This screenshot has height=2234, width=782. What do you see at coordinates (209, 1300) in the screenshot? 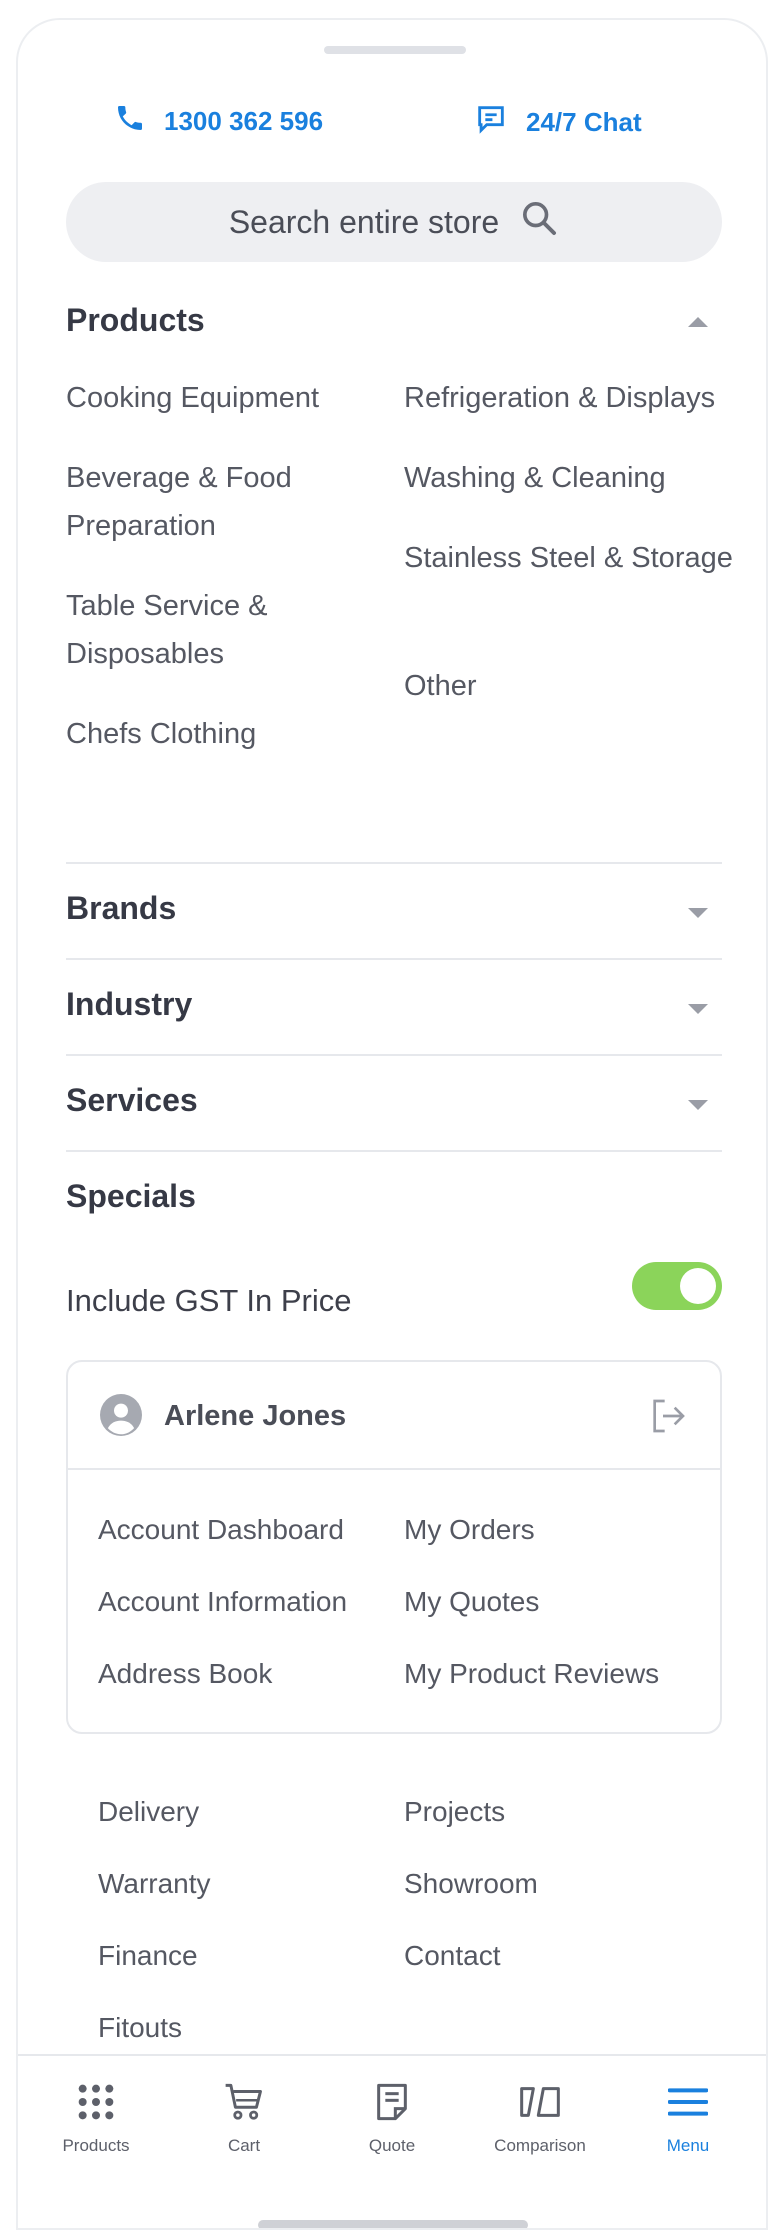
I see `gst-label: Include GST In Price` at bounding box center [209, 1300].